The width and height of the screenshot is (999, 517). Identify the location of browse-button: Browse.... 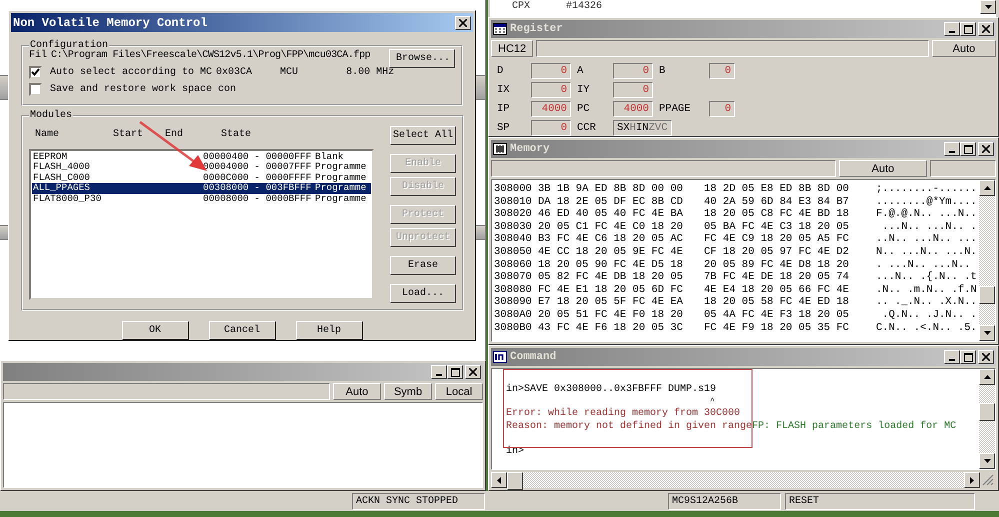
(422, 58).